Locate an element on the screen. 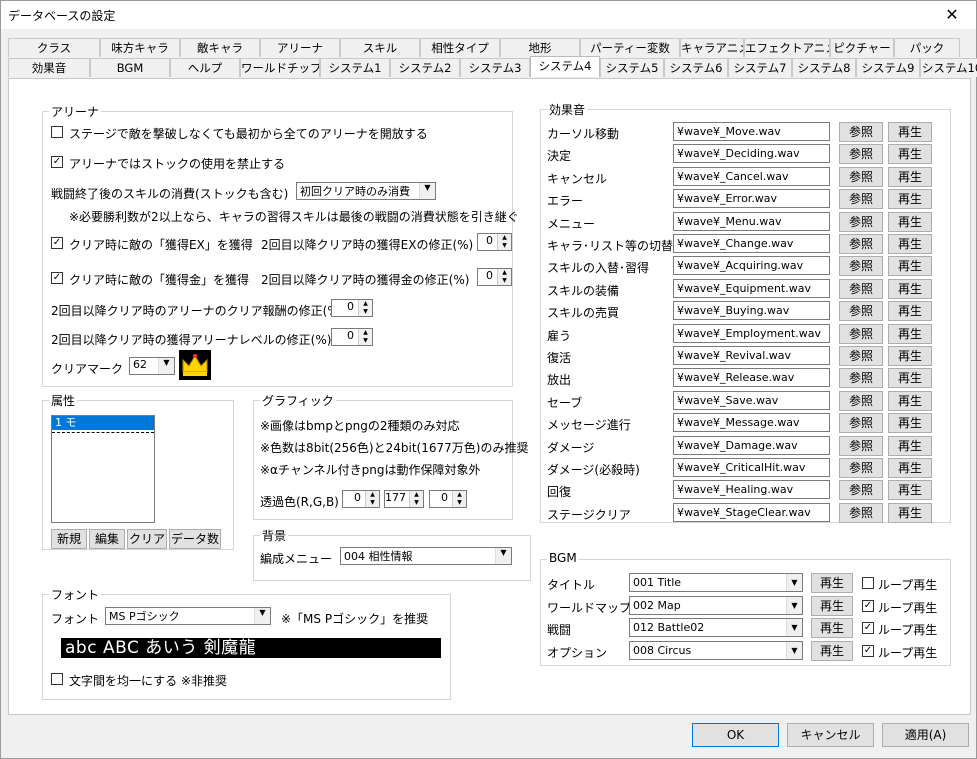  tab-r1-11: パック is located at coordinates (927, 47).